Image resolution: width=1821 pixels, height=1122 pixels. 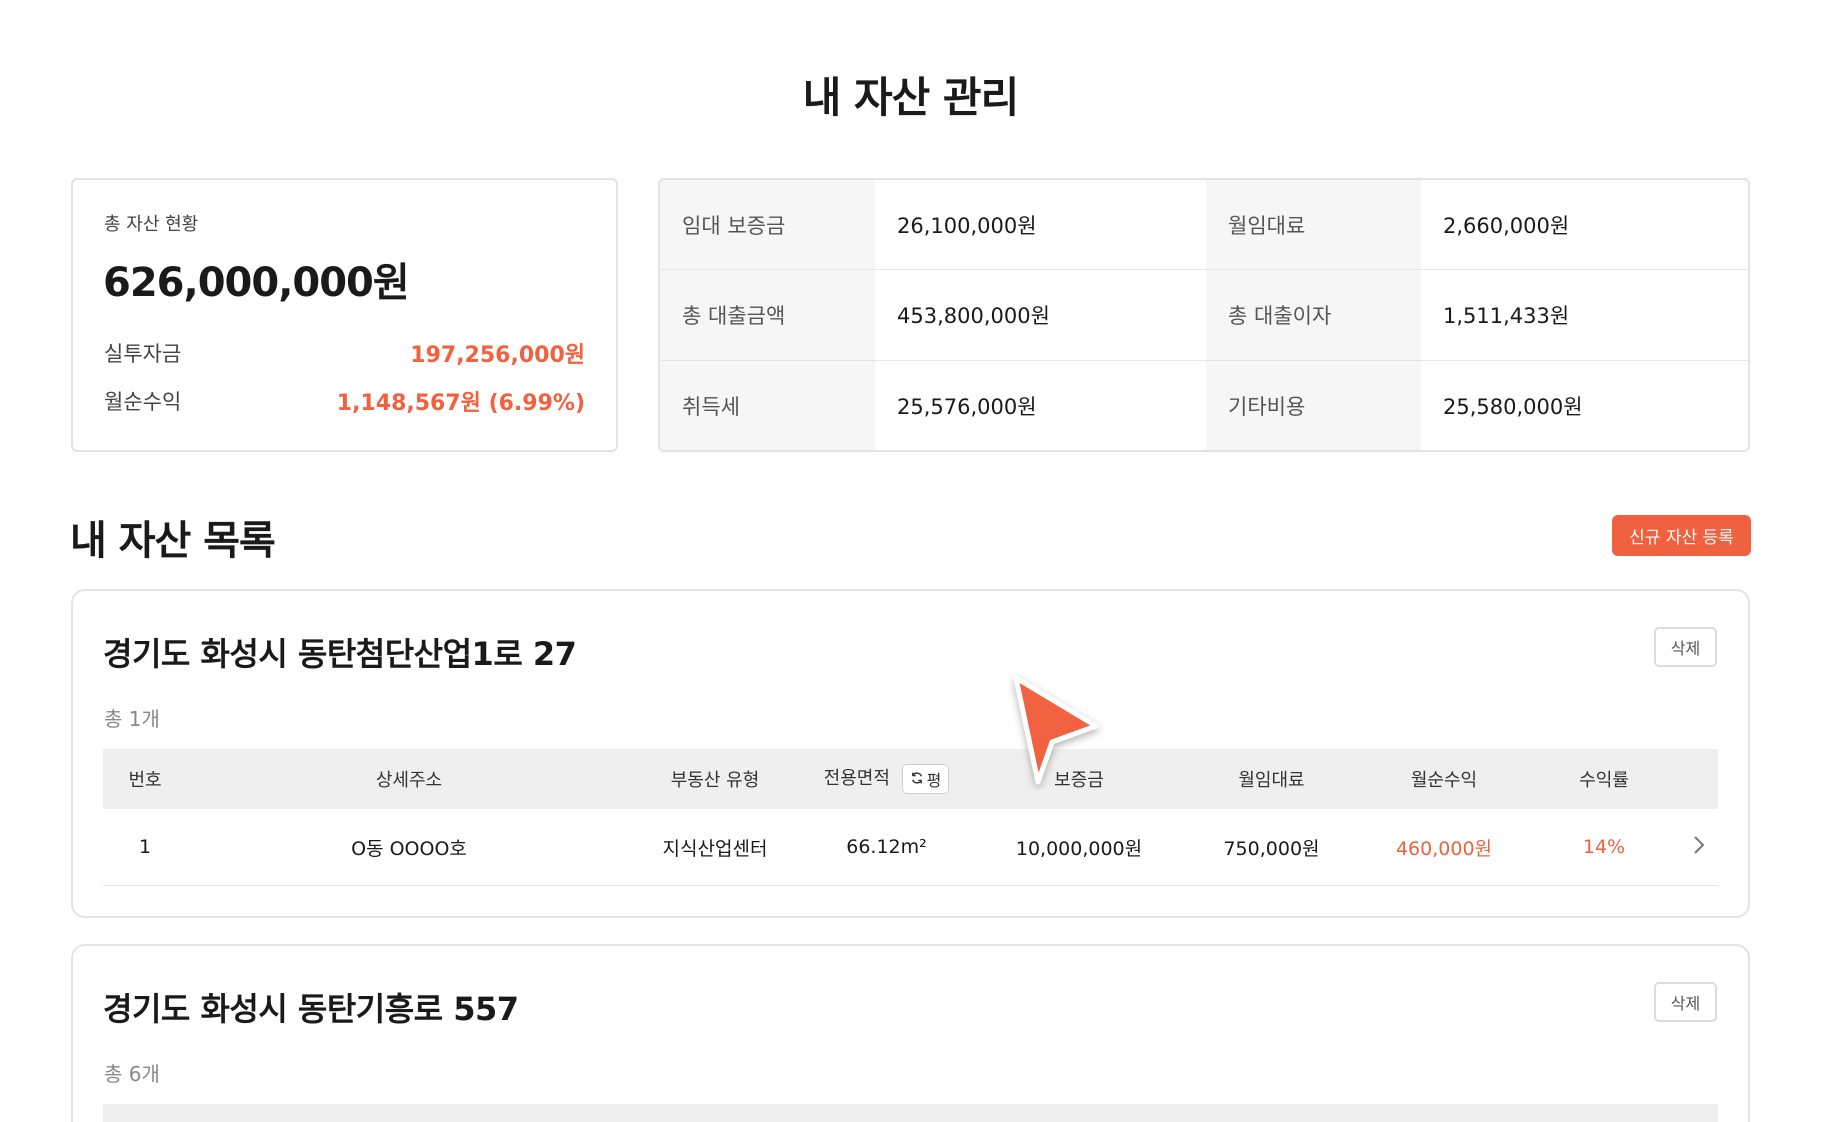 I want to click on col-header-area-label: 전용면적, so click(x=856, y=778).